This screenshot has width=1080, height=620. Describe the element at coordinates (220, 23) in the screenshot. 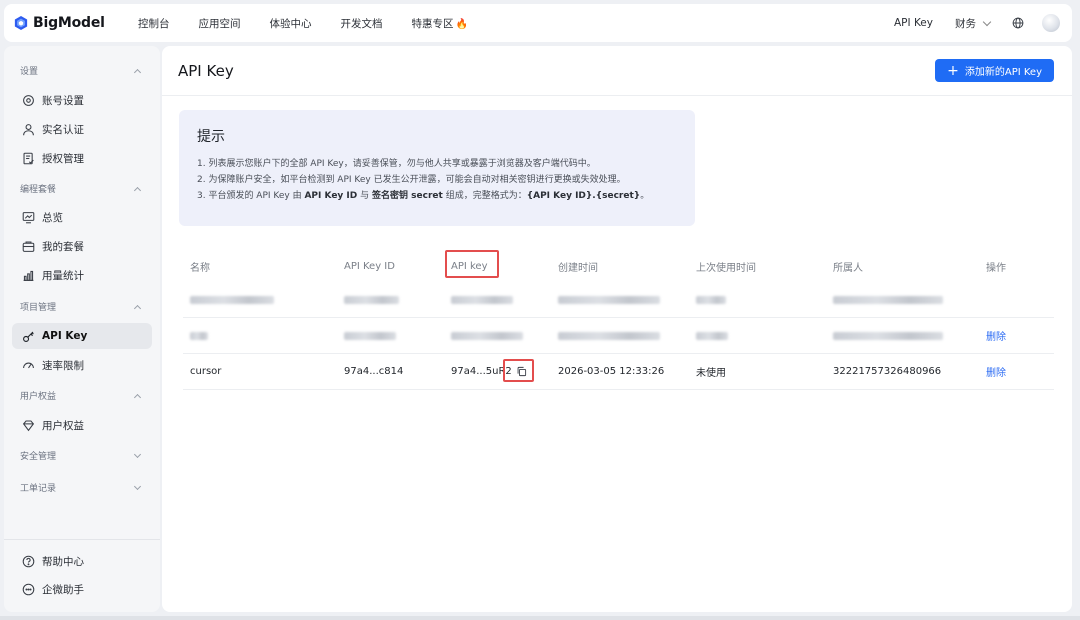

I see `nav-app-space: 应用空间` at that location.